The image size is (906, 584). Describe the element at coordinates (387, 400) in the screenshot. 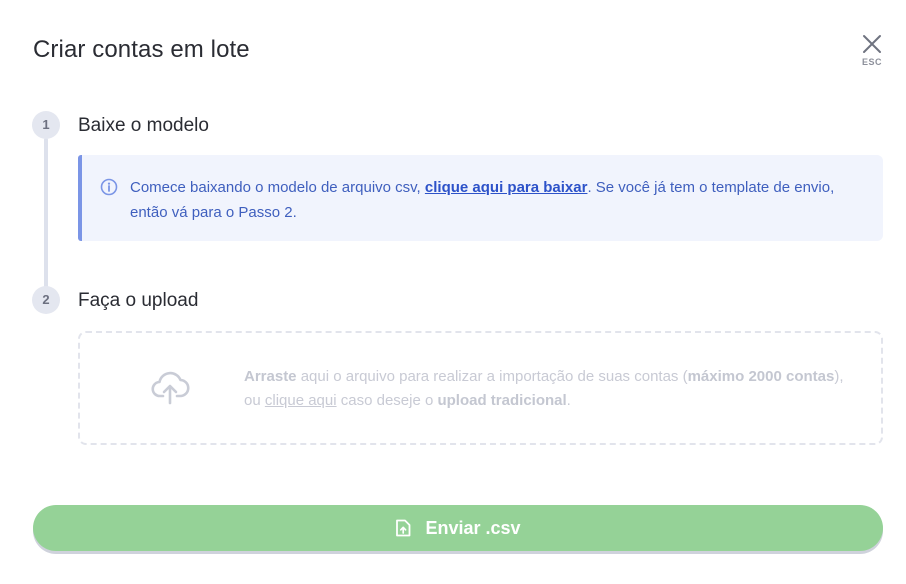

I see `after-link-text: caso deseje o` at that location.